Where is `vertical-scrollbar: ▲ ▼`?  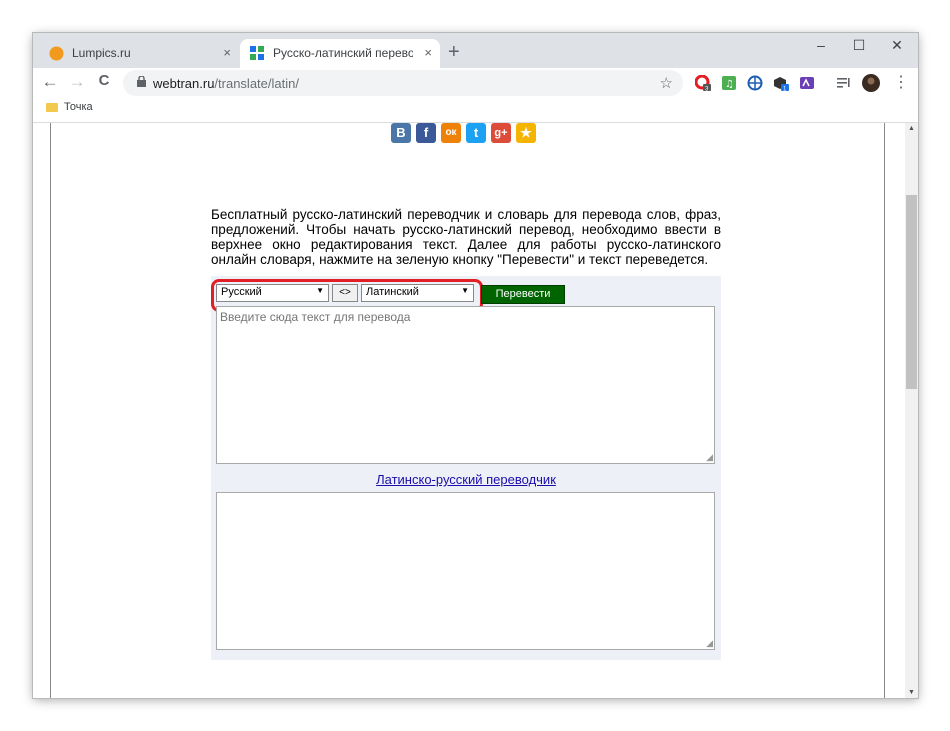 vertical-scrollbar: ▲ ▼ is located at coordinates (911, 410).